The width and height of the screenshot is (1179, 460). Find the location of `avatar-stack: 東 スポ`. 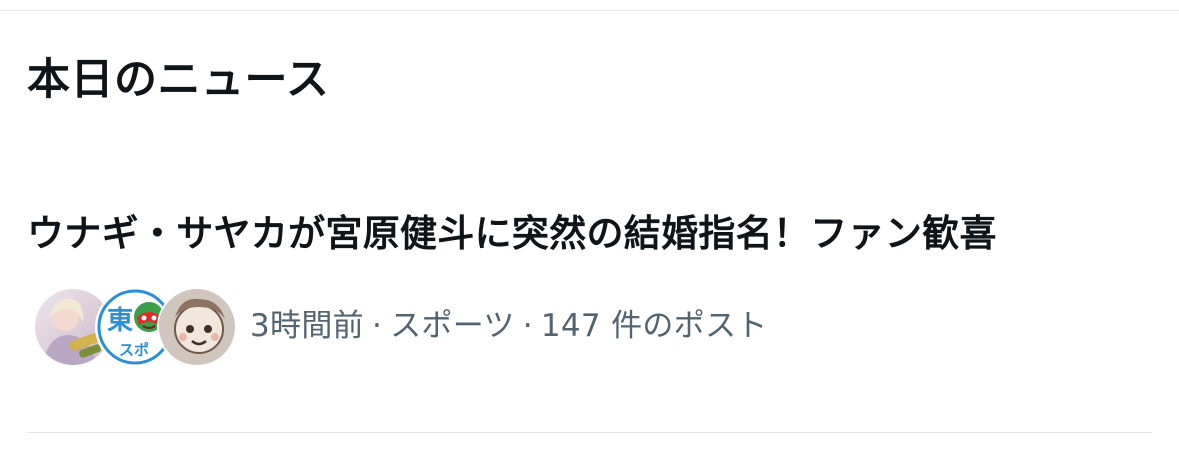

avatar-stack: 東 スポ is located at coordinates (135, 327).